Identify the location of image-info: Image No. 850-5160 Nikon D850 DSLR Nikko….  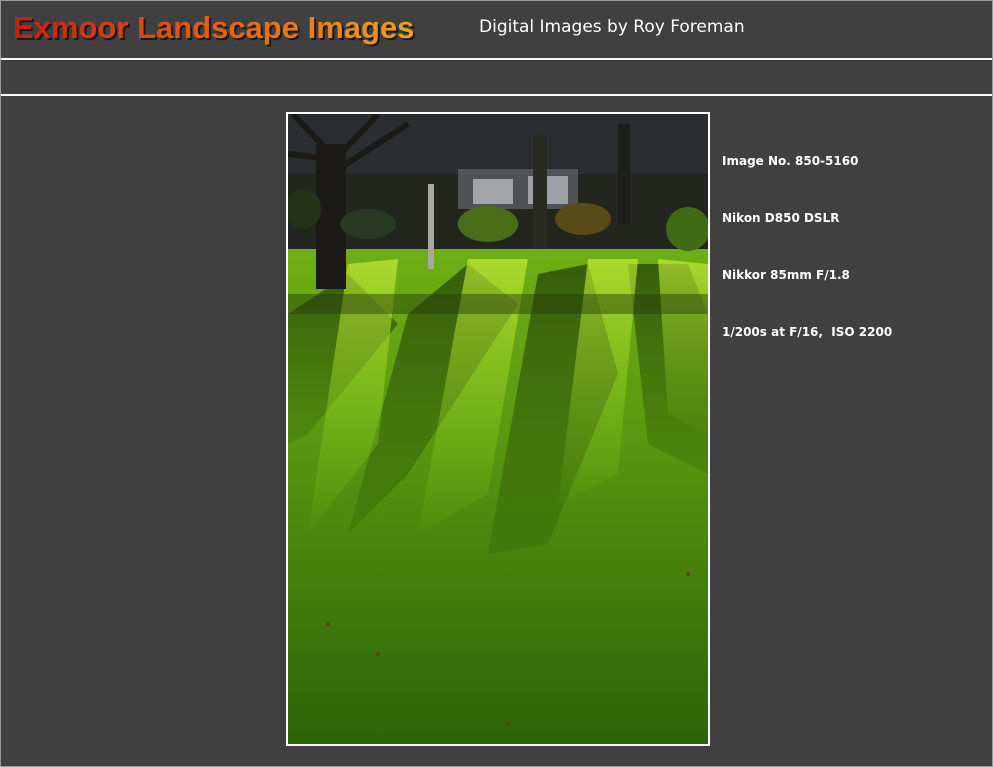
(807, 247).